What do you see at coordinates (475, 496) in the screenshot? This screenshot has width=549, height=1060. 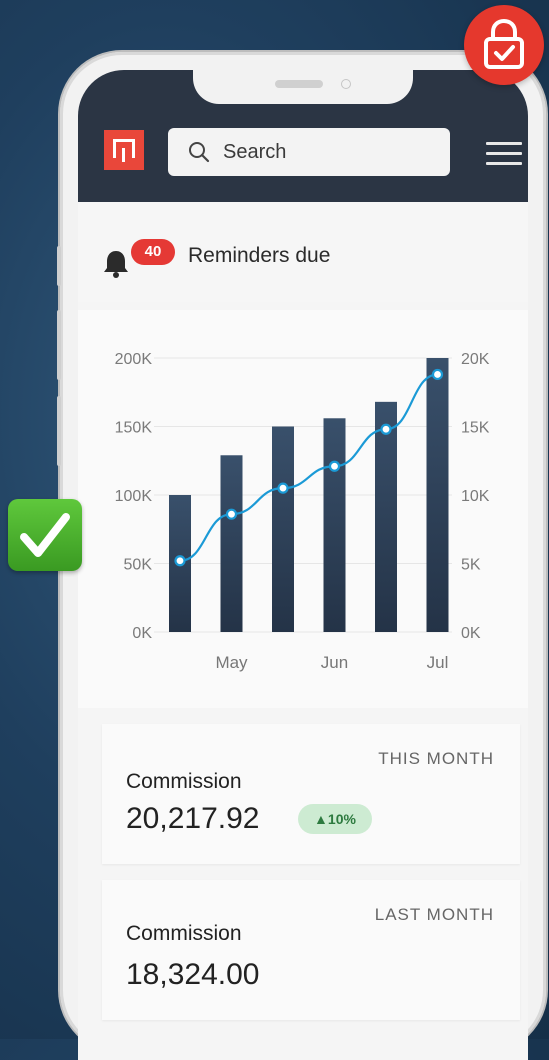 I see `y-tick-label-right: 10K` at bounding box center [475, 496].